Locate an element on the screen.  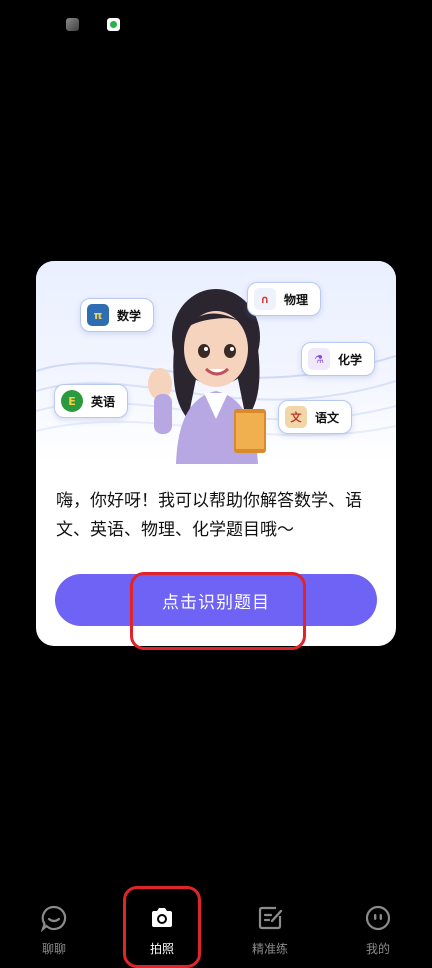
bottom-tab-bar: 聊聊 拍照 精准练 我的 is located at coordinates (216, 927).